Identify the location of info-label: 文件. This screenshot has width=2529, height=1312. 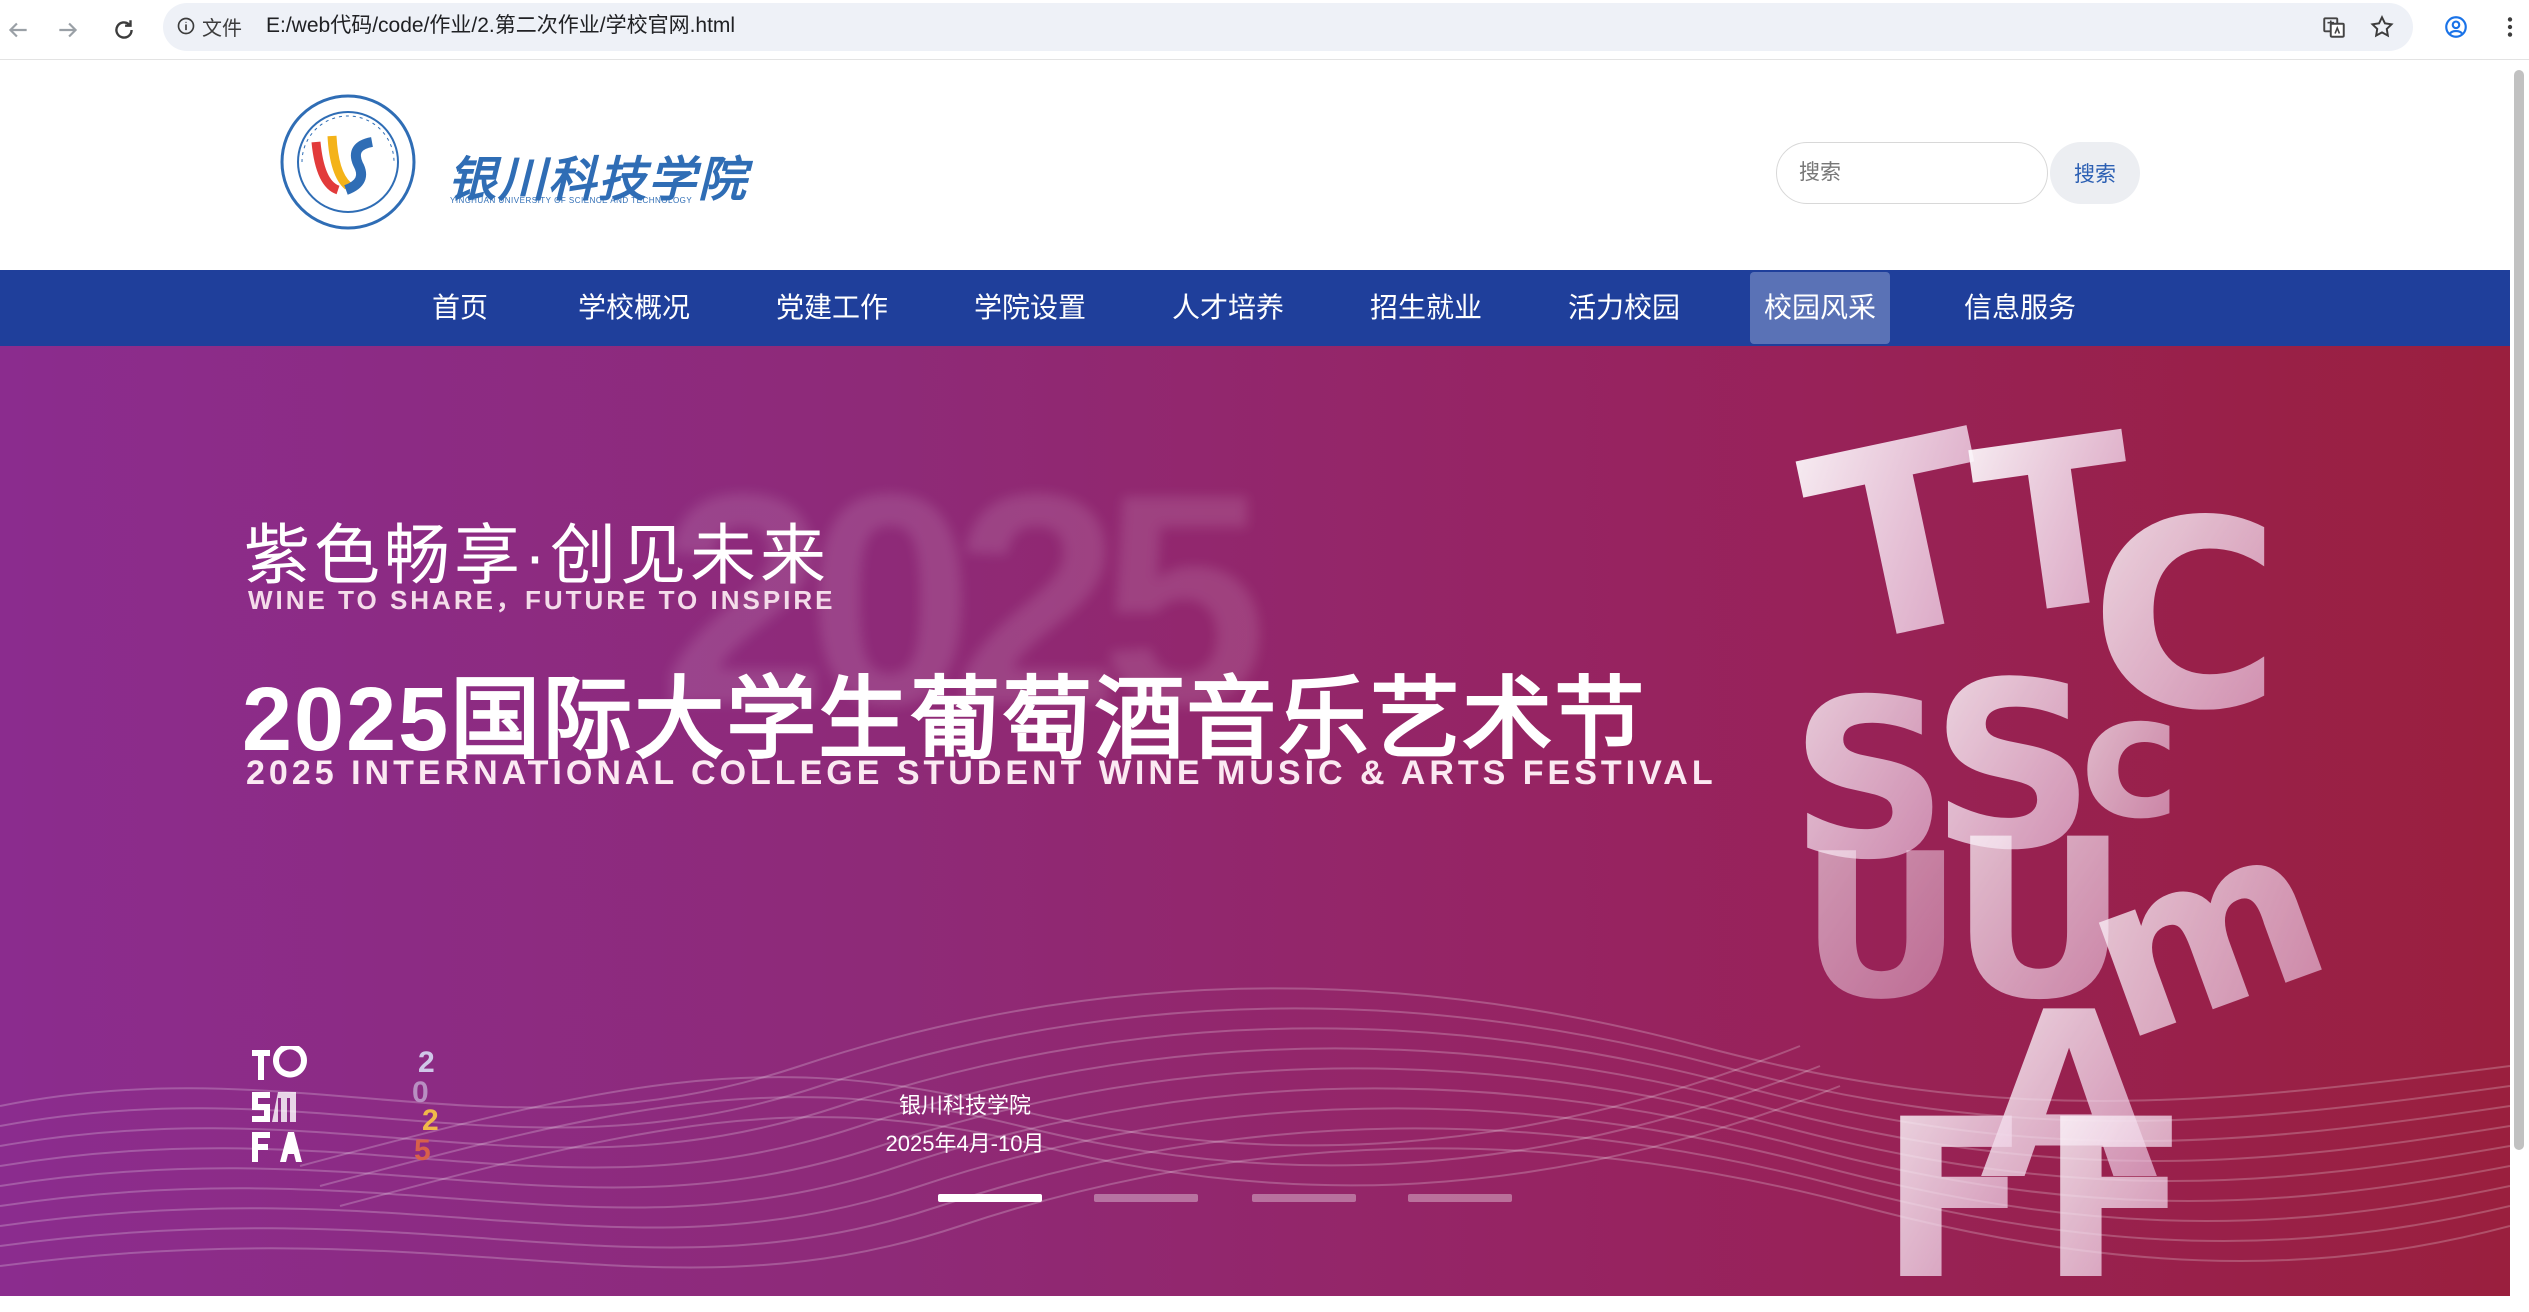
(222, 28).